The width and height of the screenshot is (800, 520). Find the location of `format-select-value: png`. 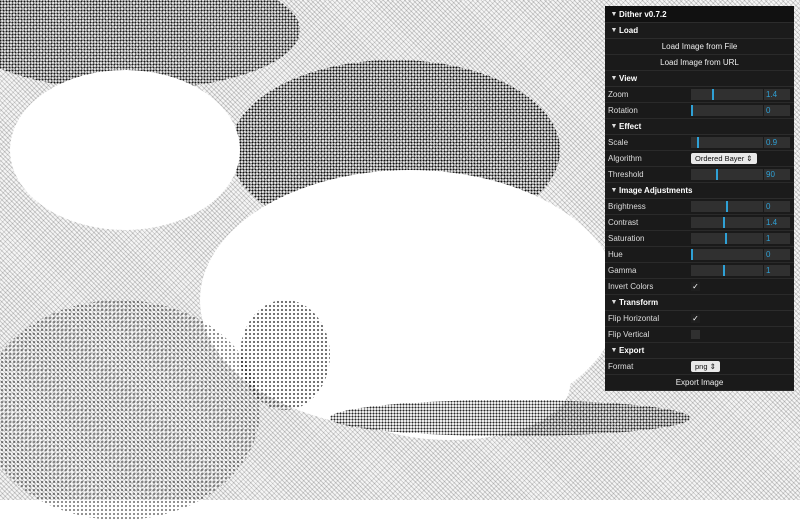

format-select-value: png is located at coordinates (701, 366).